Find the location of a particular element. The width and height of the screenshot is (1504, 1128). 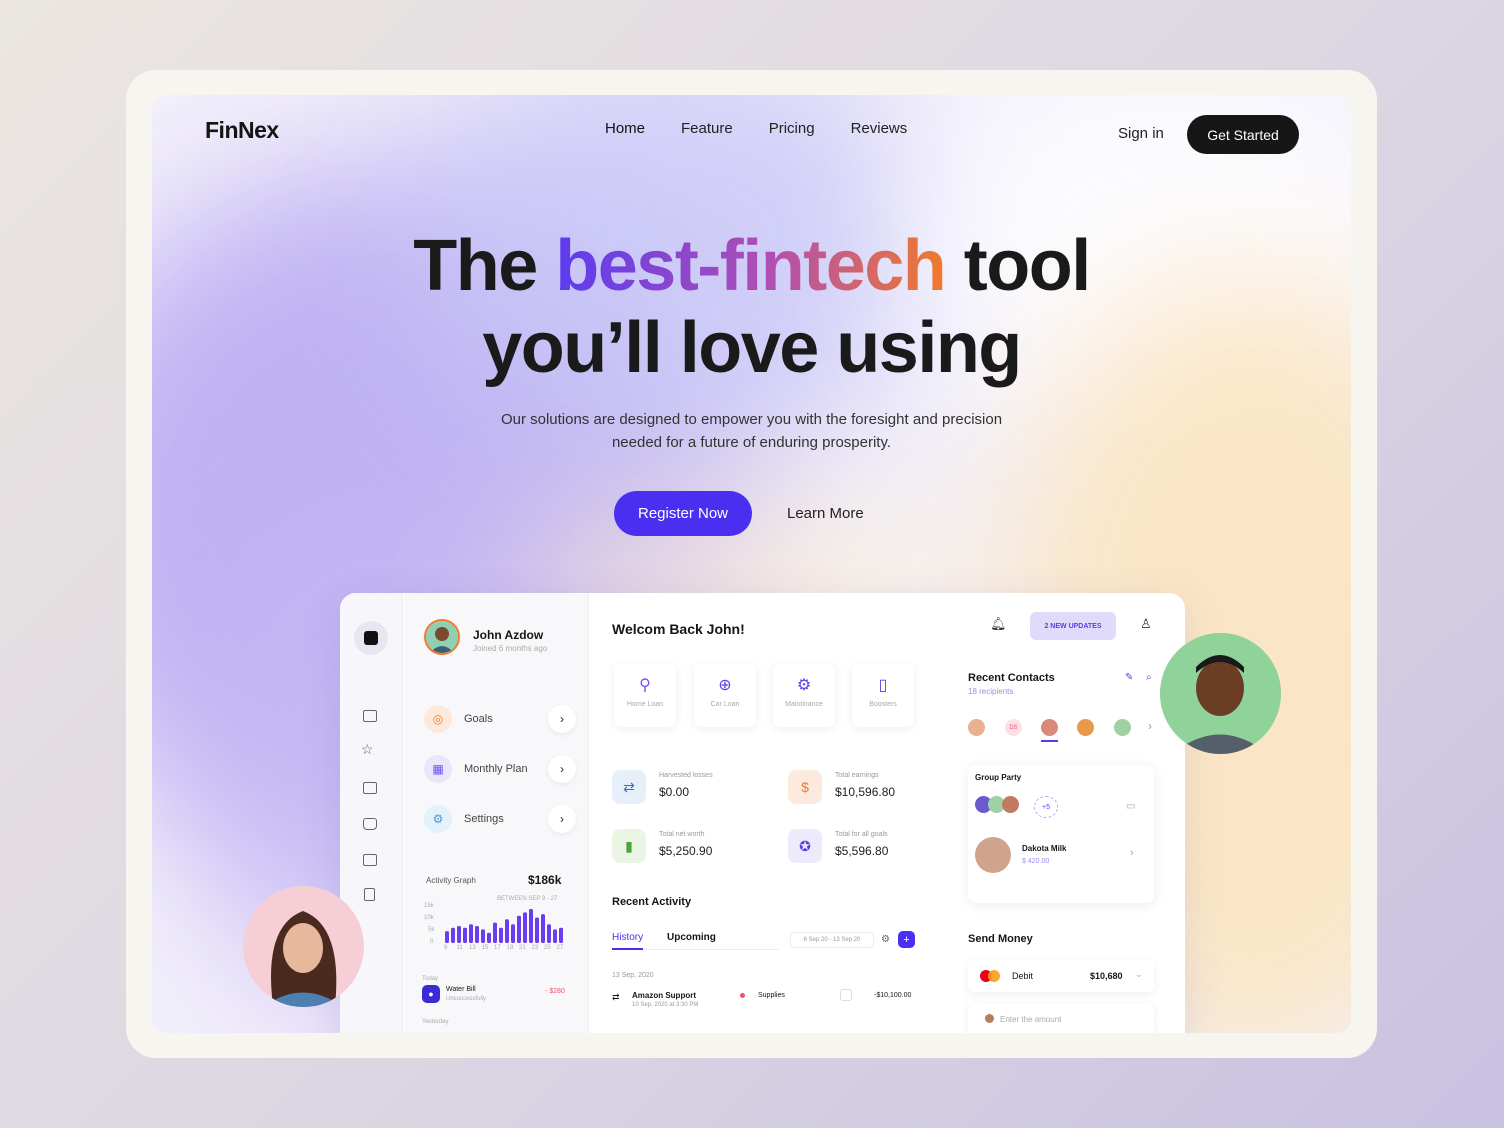

recent-contacts-count: 18 recipients is located at coordinates (991, 691).